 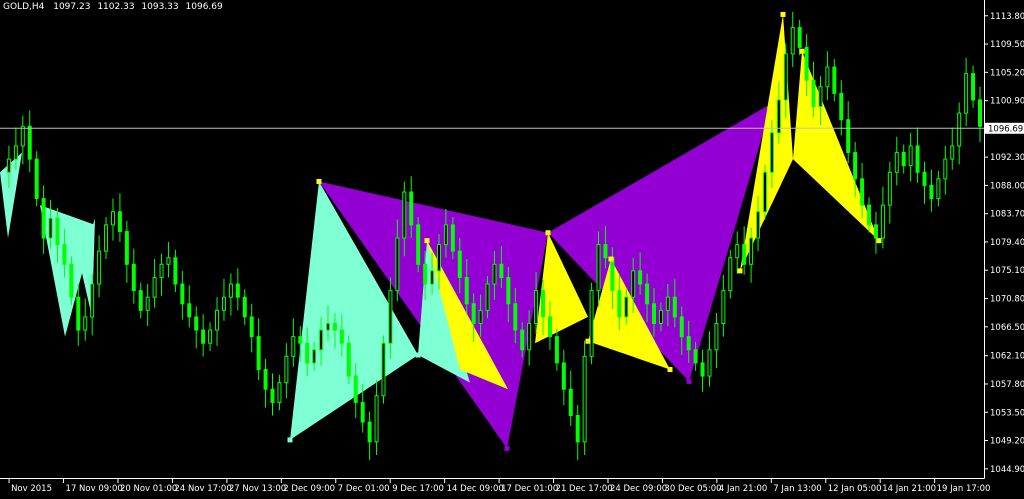 What do you see at coordinates (529, 489) in the screenshot?
I see `time-tick-label: 17 Dec 01:00` at bounding box center [529, 489].